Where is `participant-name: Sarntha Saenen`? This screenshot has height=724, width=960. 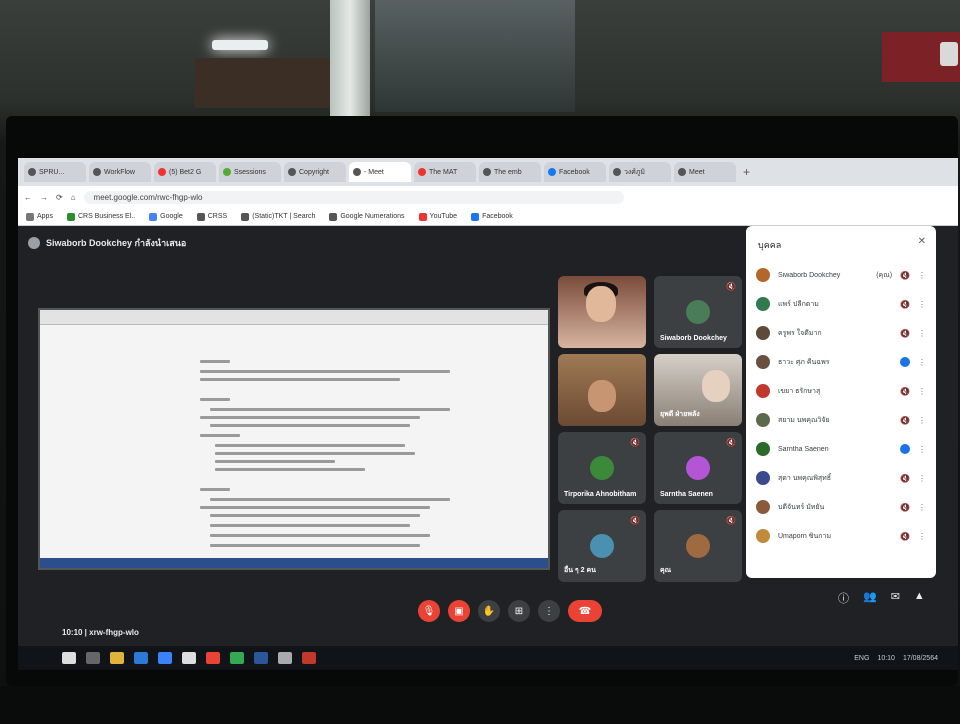
participant-name: Sarntha Saenen is located at coordinates (686, 494).